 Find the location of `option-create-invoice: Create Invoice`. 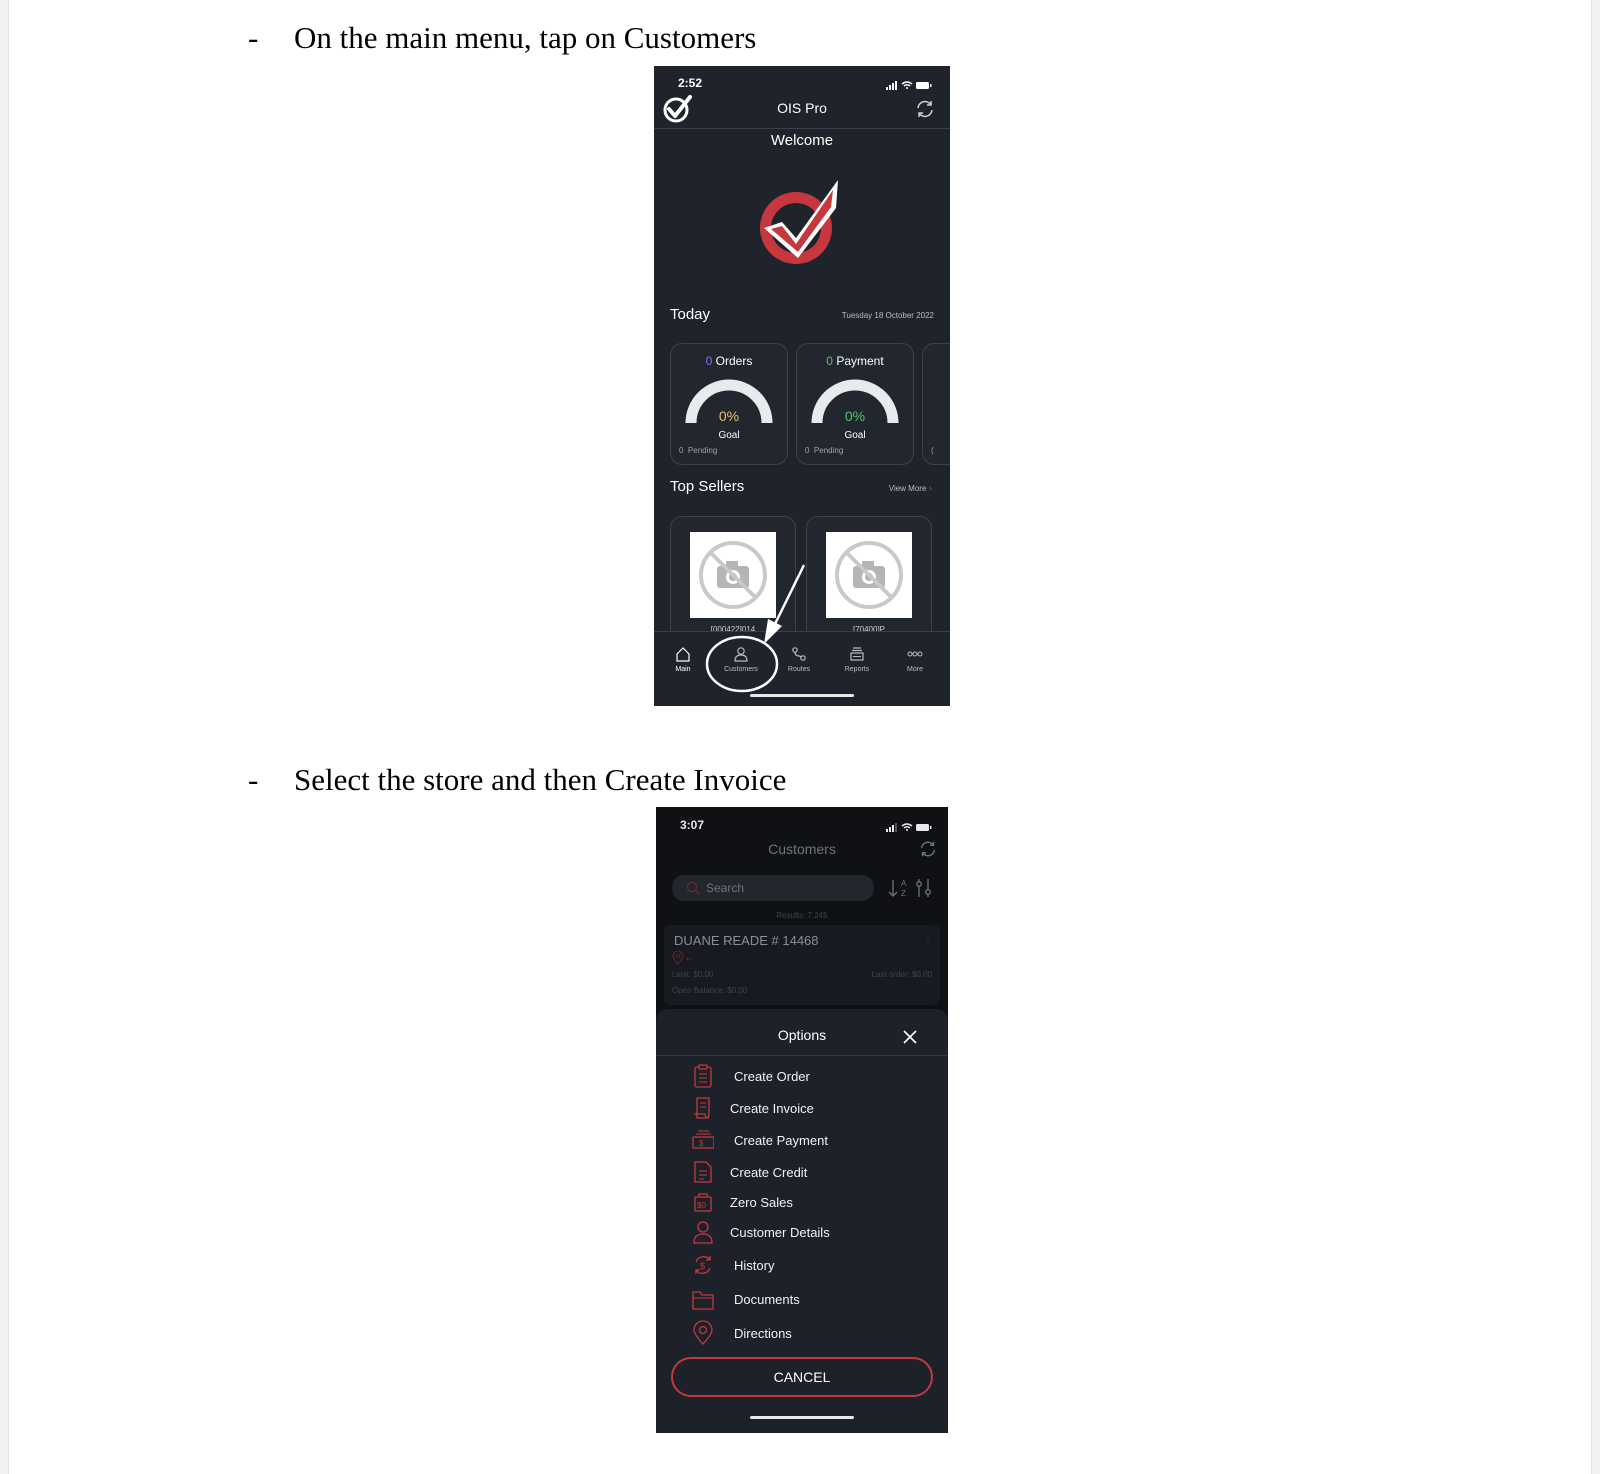

option-create-invoice: Create Invoice is located at coordinates (804, 1108).